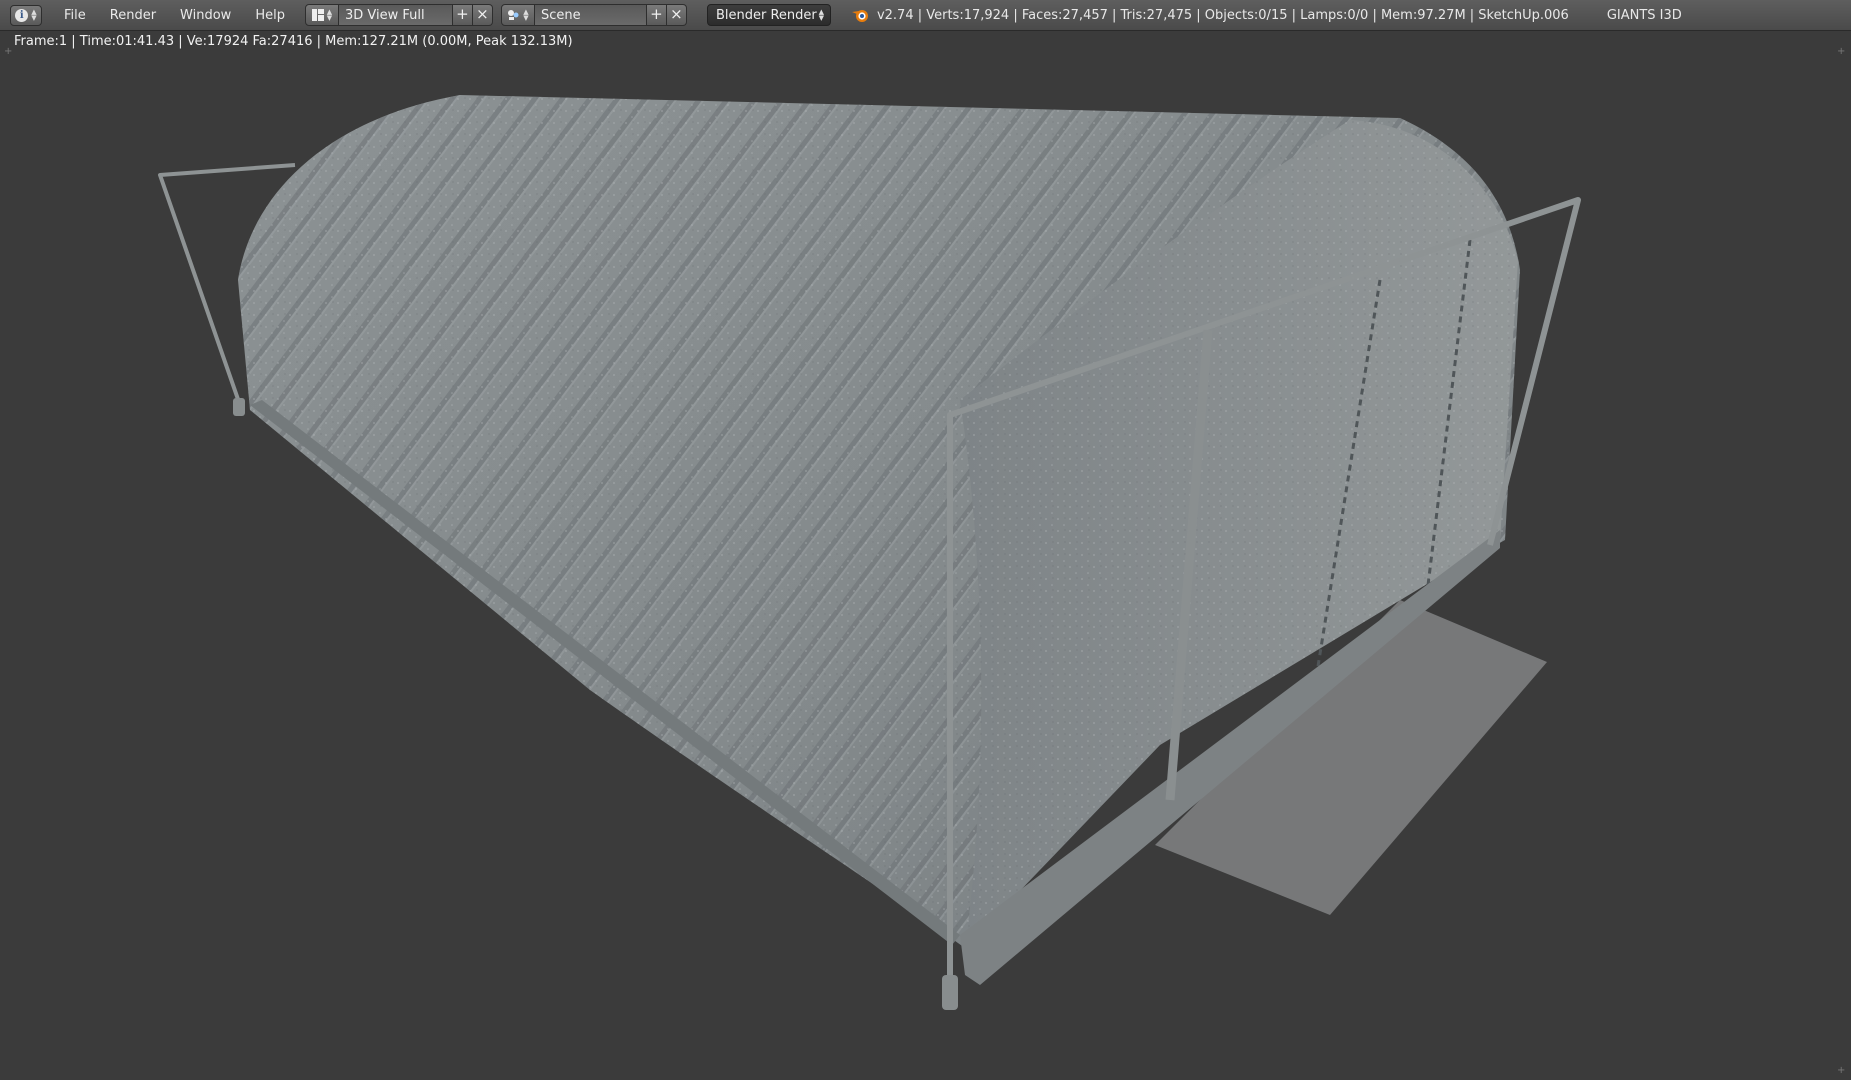 This screenshot has width=1851, height=1080. Describe the element at coordinates (22, 15) in the screenshot. I see `info-icon: i` at that location.